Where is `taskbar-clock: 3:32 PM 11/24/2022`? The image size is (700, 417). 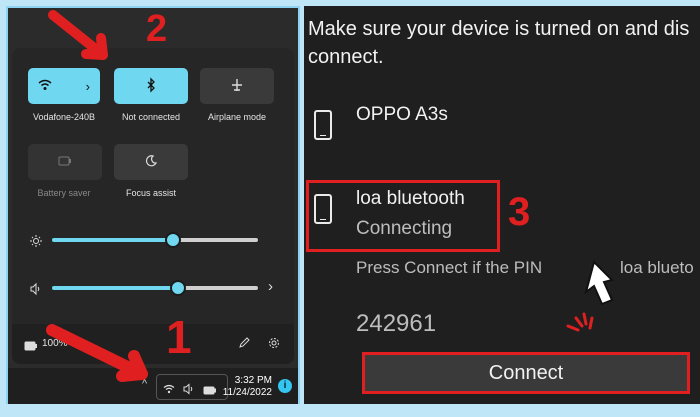 taskbar-clock: 3:32 PM 11/24/2022 is located at coordinates (247, 387).